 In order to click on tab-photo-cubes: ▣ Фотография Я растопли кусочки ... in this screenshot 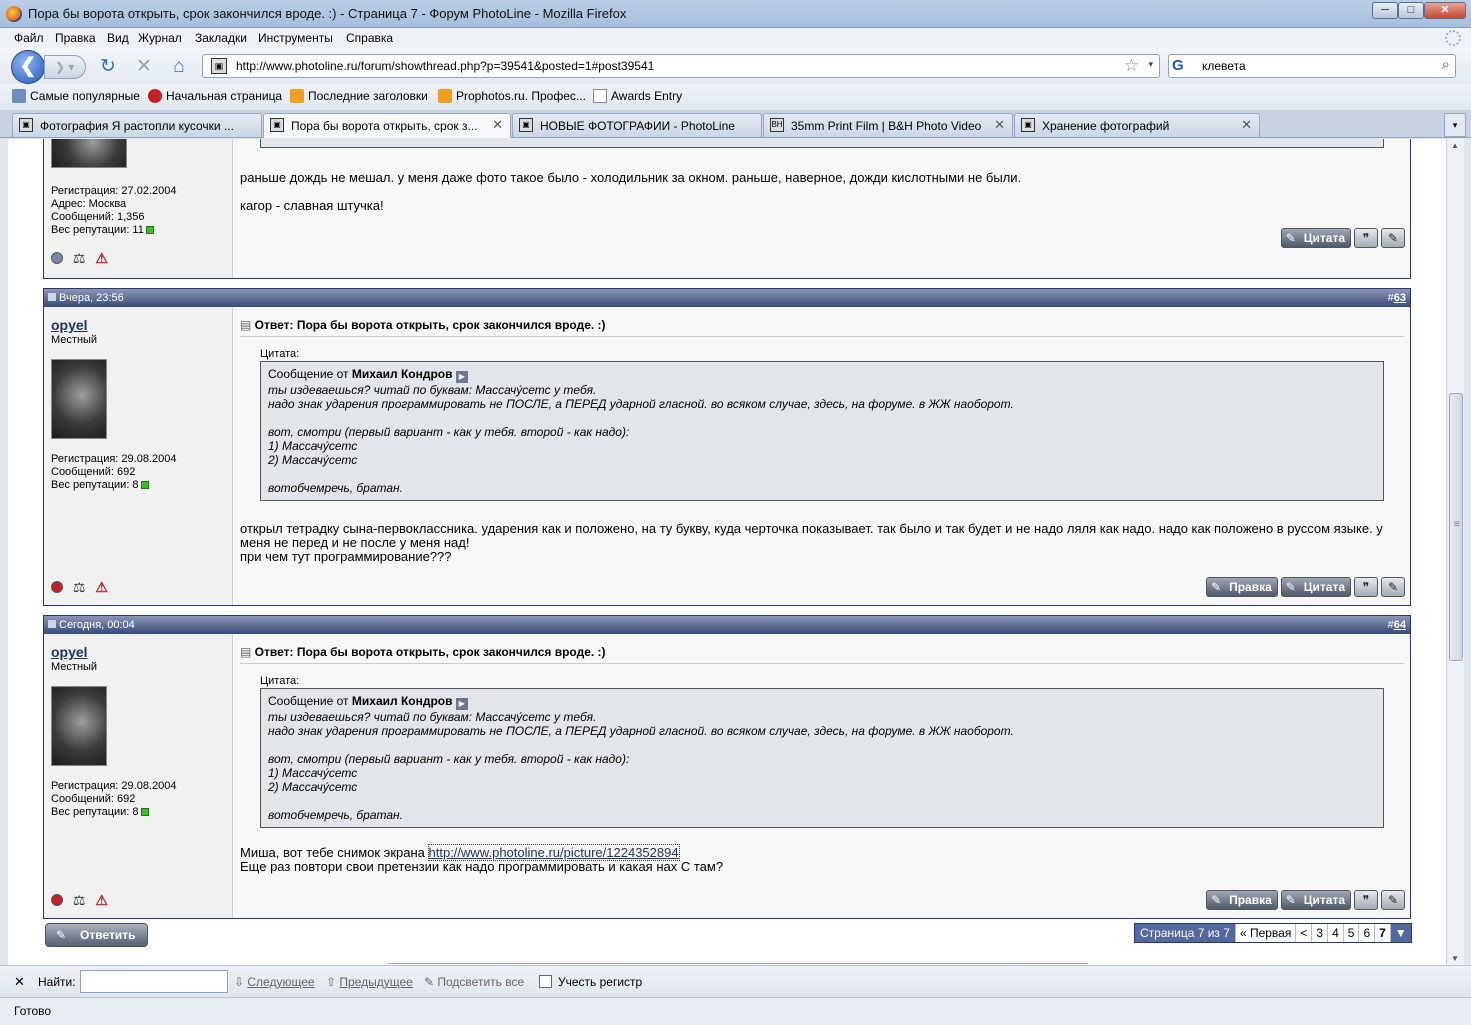, I will do `click(137, 125)`.